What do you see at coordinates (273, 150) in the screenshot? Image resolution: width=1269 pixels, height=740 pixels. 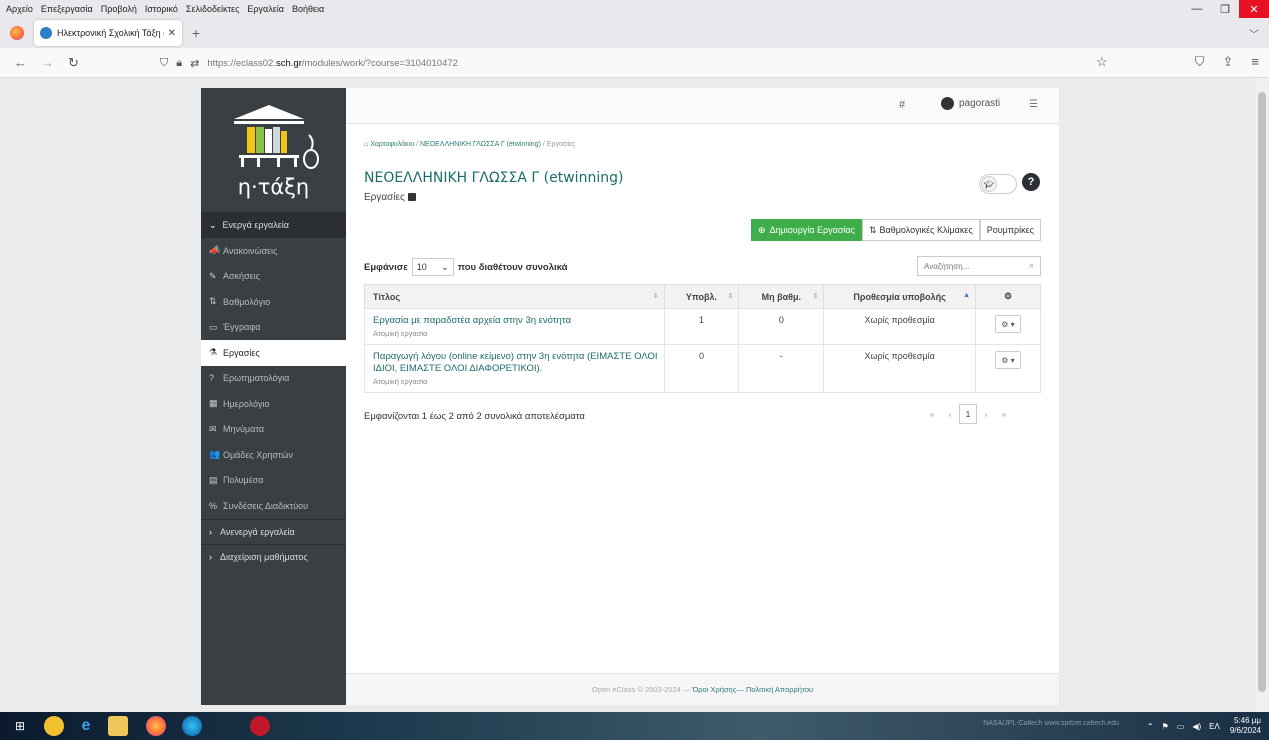 I see `eclass-logo: η·τάξη` at bounding box center [273, 150].